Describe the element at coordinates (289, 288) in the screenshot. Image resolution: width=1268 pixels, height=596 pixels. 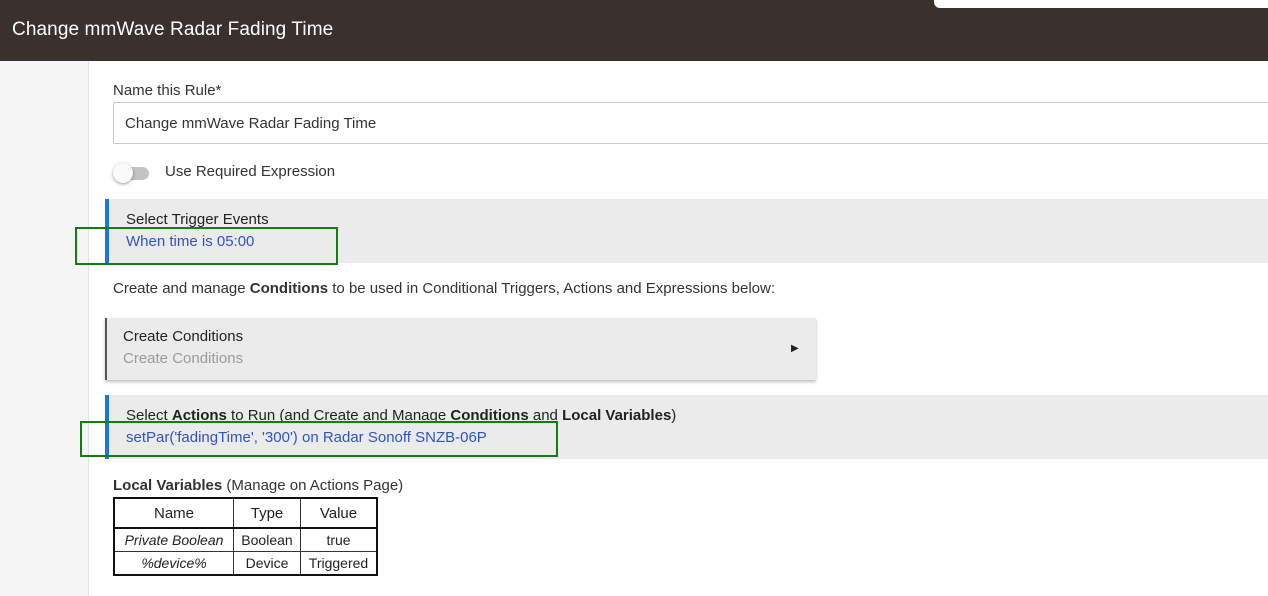
I see `conditions-intro-bold: Conditions` at that location.